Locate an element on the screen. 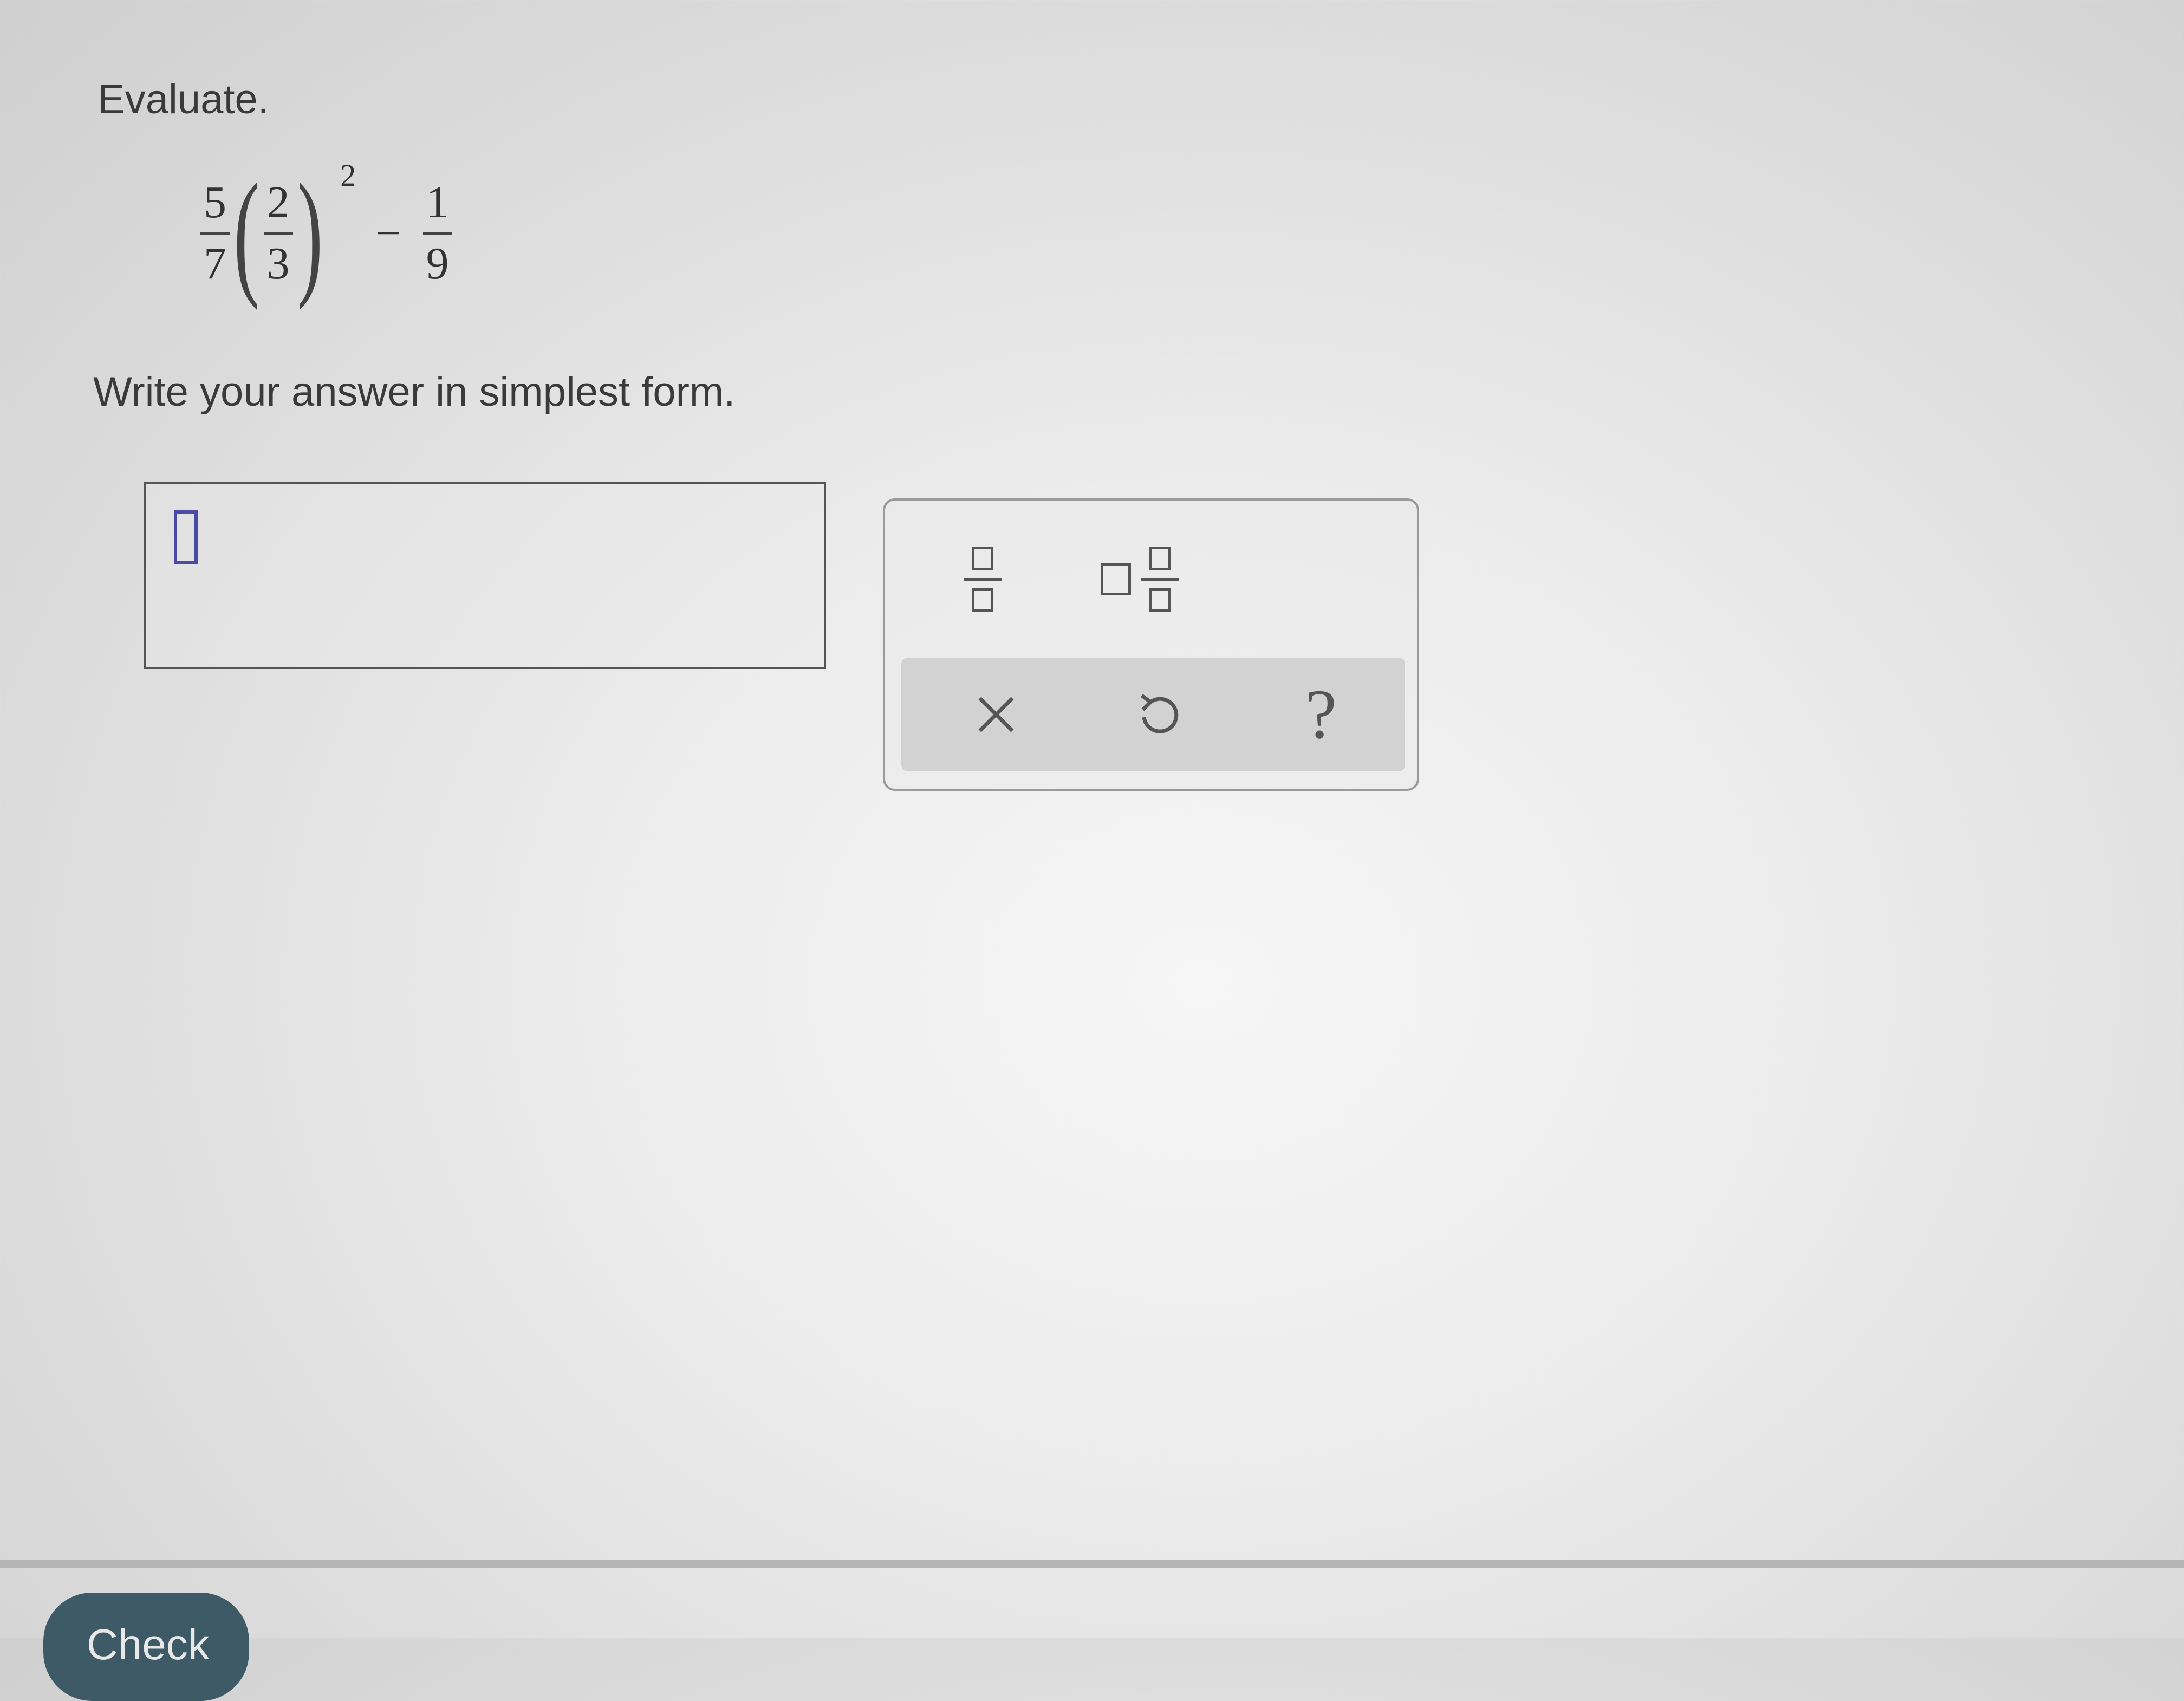 Image resolution: width=2184 pixels, height=1701 pixels. palette-templates is located at coordinates (1151, 582).